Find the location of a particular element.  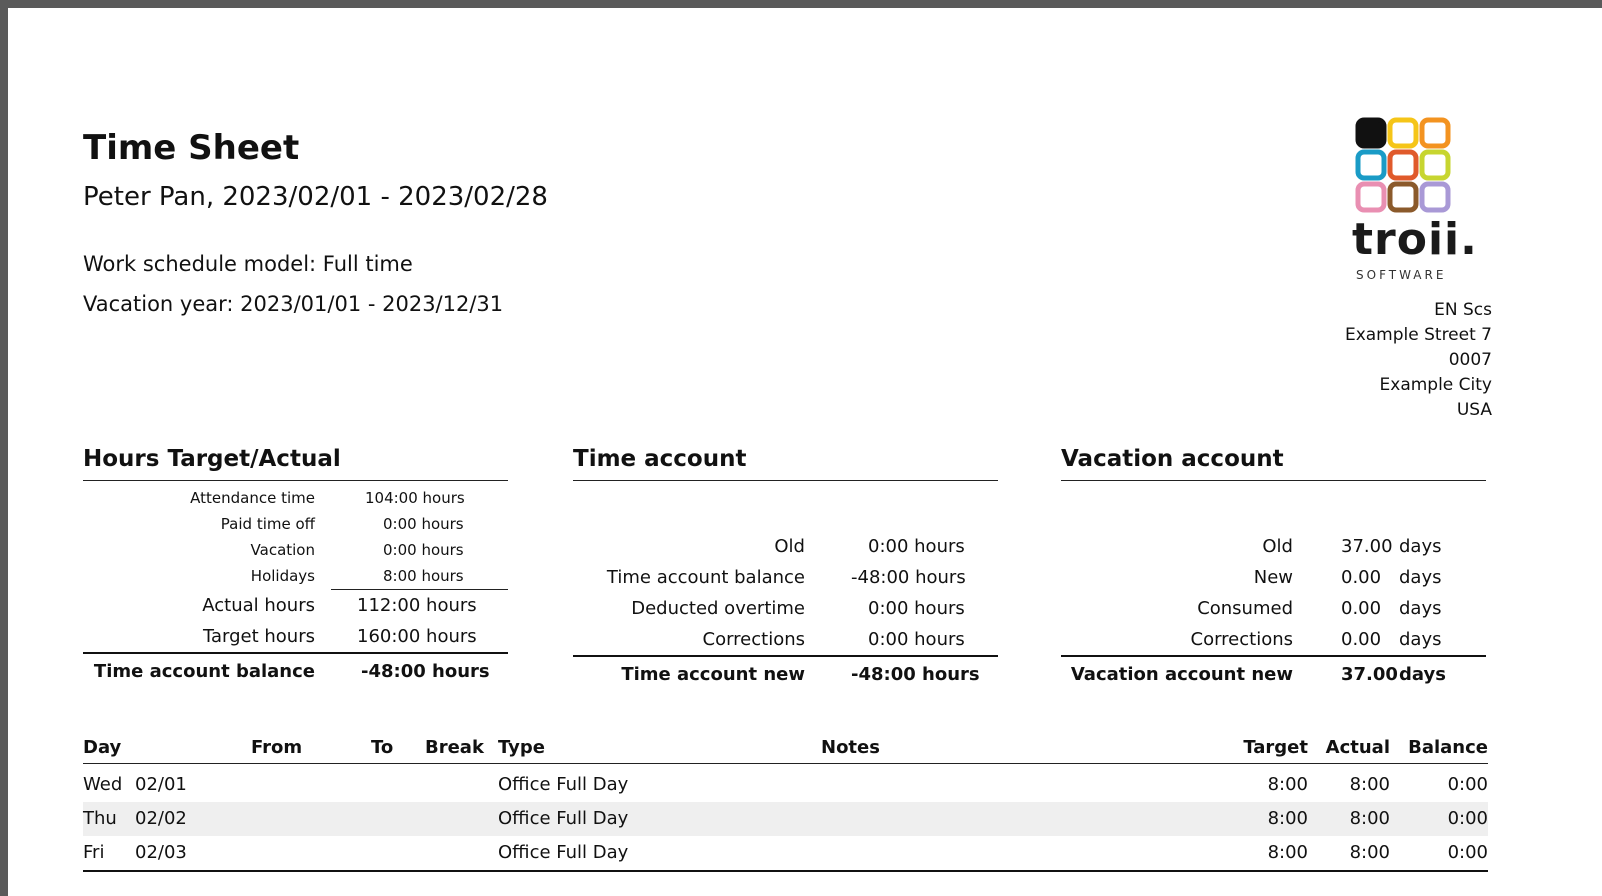

row-label: Deducted overtime is located at coordinates (718, 608).